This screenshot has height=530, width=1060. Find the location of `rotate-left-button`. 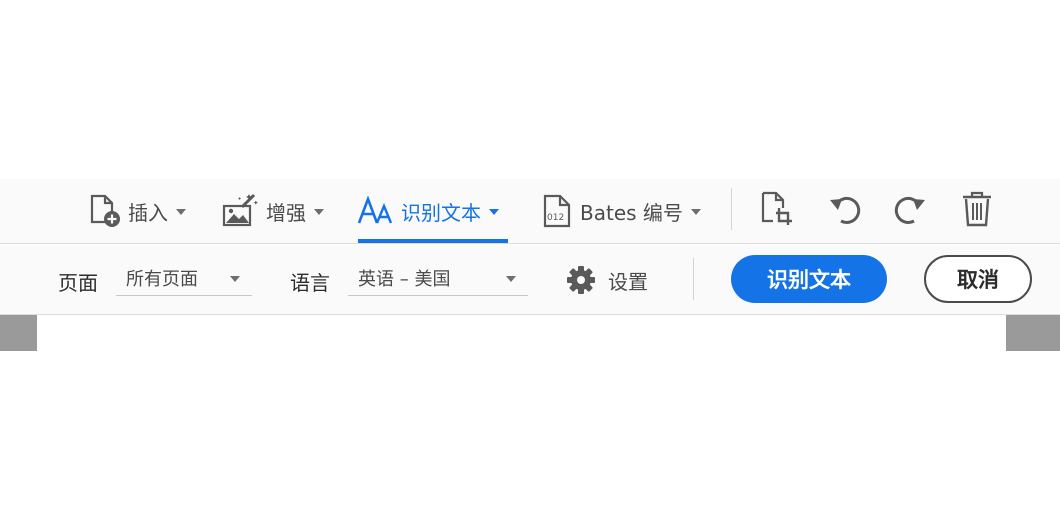

rotate-left-button is located at coordinates (845, 211).